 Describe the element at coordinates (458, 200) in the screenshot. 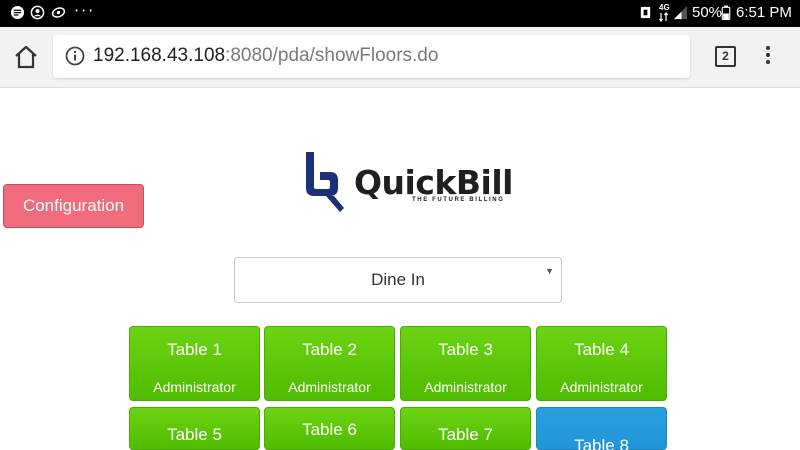

I see `logo-tagline: THE FUTURE BILLING` at that location.